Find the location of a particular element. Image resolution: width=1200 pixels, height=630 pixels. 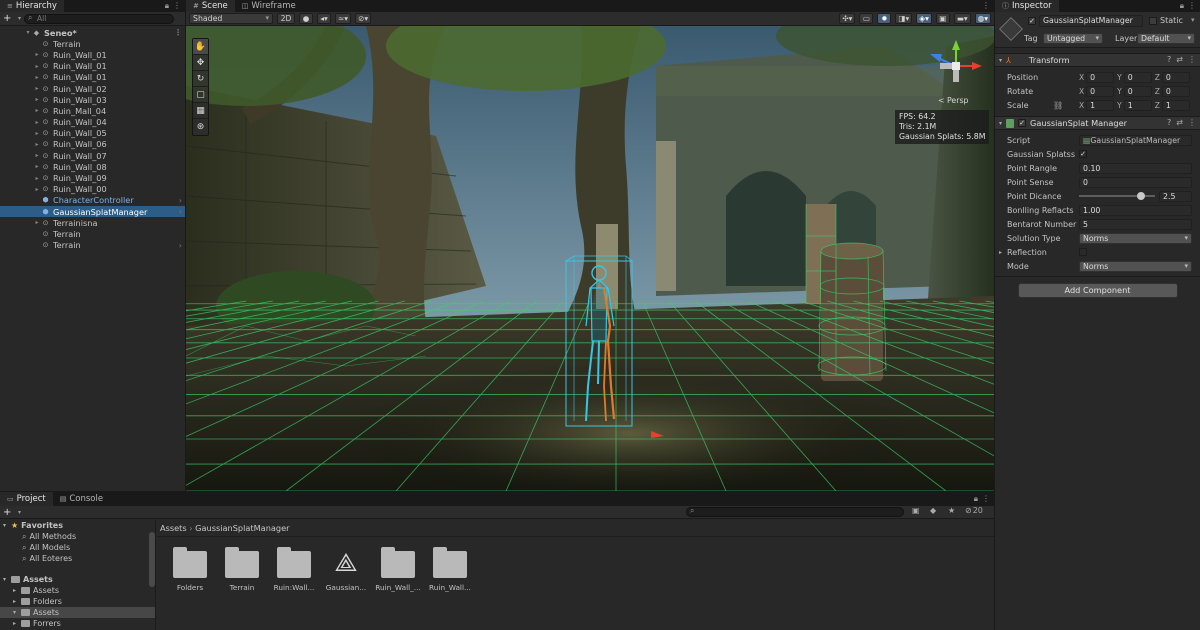

slider-thumb is located at coordinates (1141, 196).